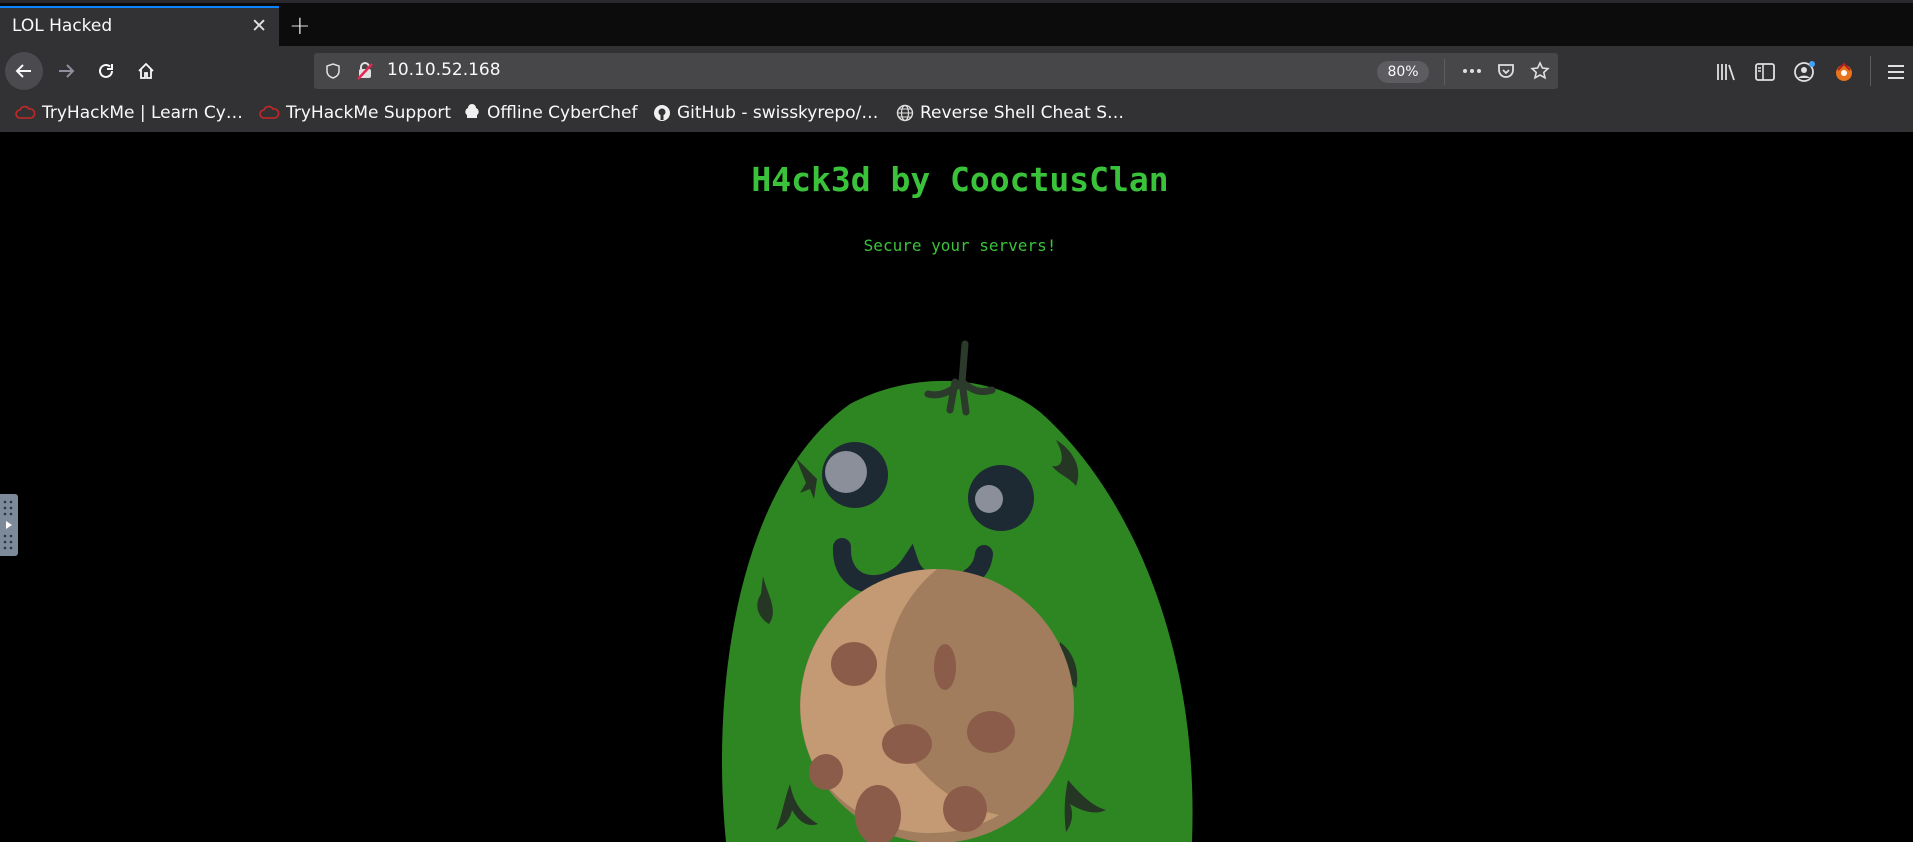 The height and width of the screenshot is (842, 1913). What do you see at coordinates (855, 475) in the screenshot?
I see `left-eye` at bounding box center [855, 475].